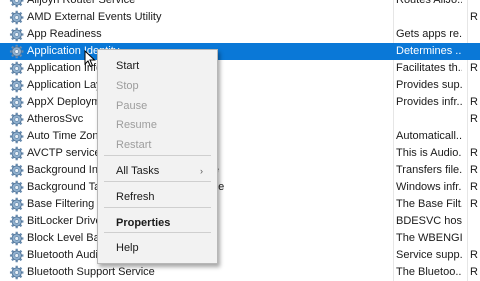 This screenshot has height=281, width=480. What do you see at coordinates (157, 145) in the screenshot?
I see `menu-item-restart: Restart` at bounding box center [157, 145].